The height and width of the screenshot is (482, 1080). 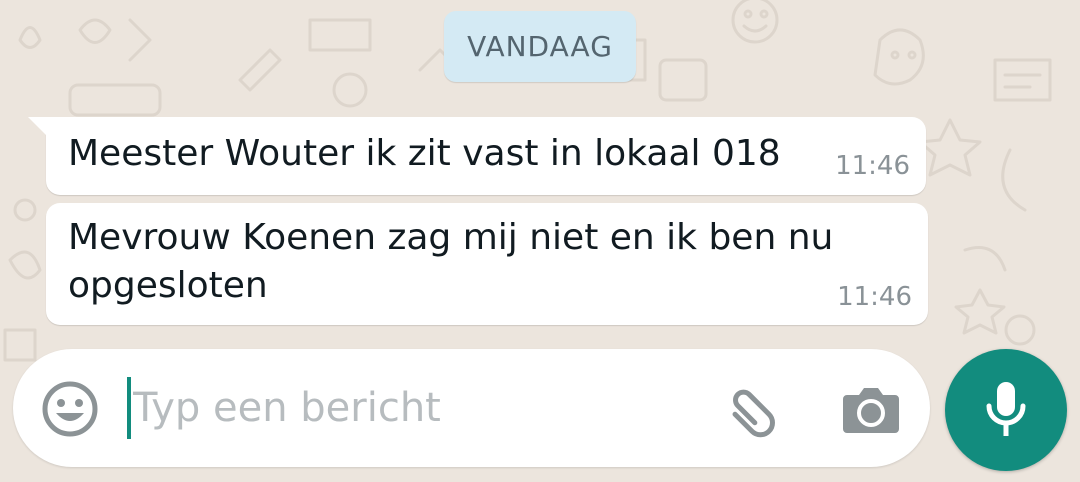 I want to click on message-line: Meester Wouter ik zit vast in lokaal 018, so click(x=424, y=153).